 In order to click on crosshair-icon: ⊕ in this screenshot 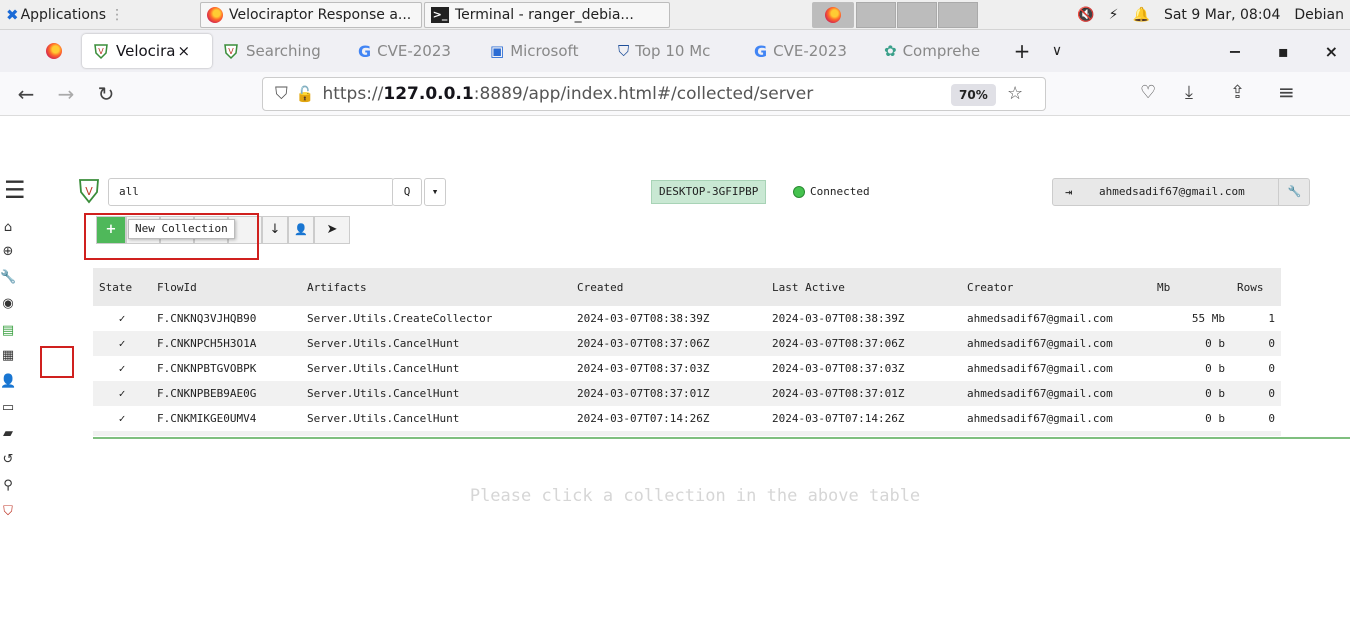, I will do `click(8, 252)`.